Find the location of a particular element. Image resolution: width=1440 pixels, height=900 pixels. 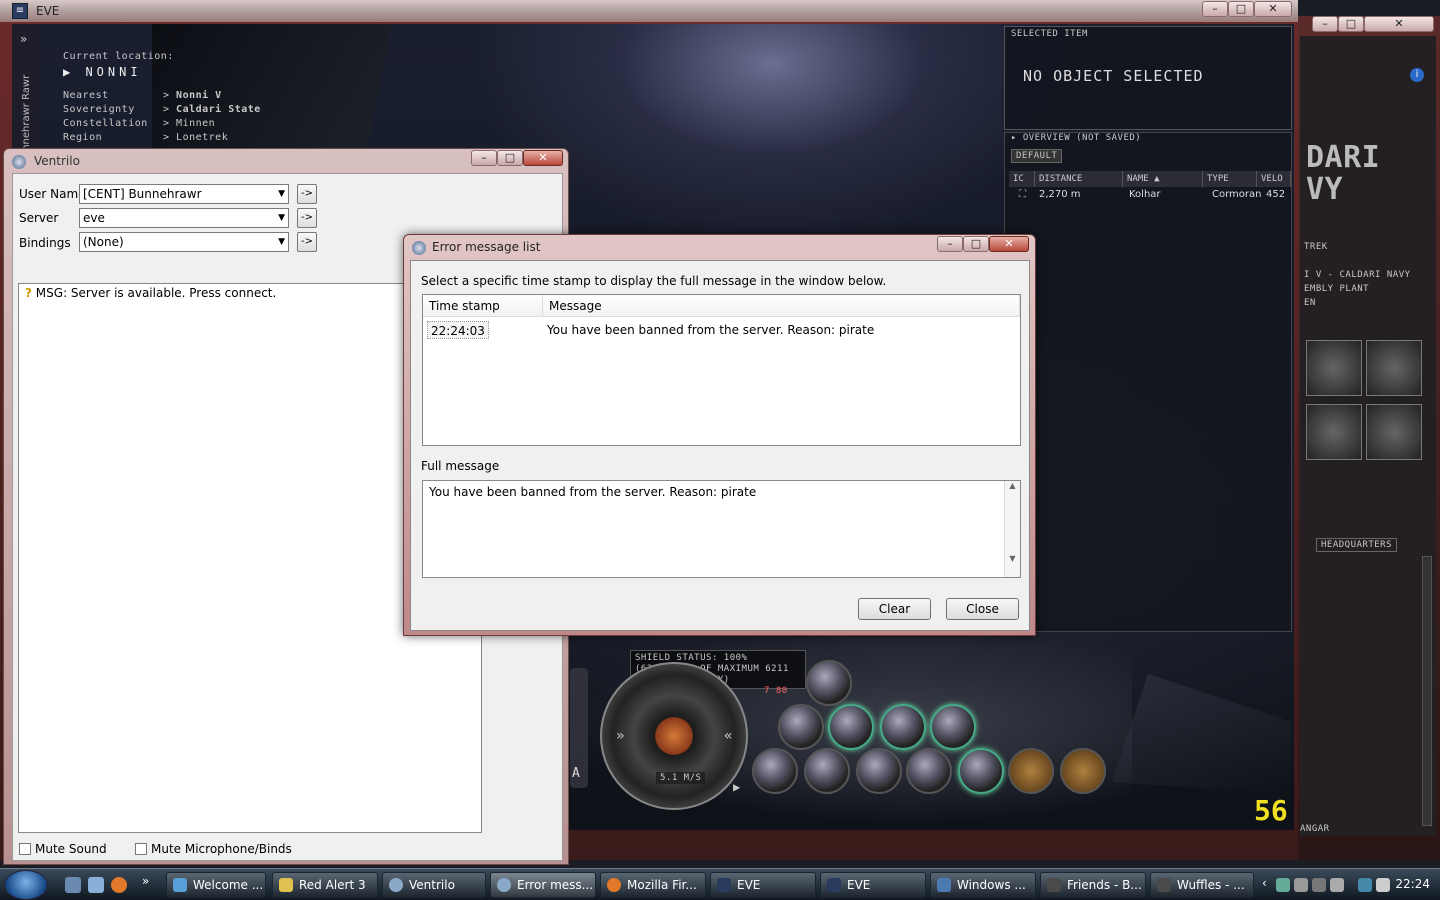

taskbar-item-eve-1: EVE is located at coordinates (763, 885).